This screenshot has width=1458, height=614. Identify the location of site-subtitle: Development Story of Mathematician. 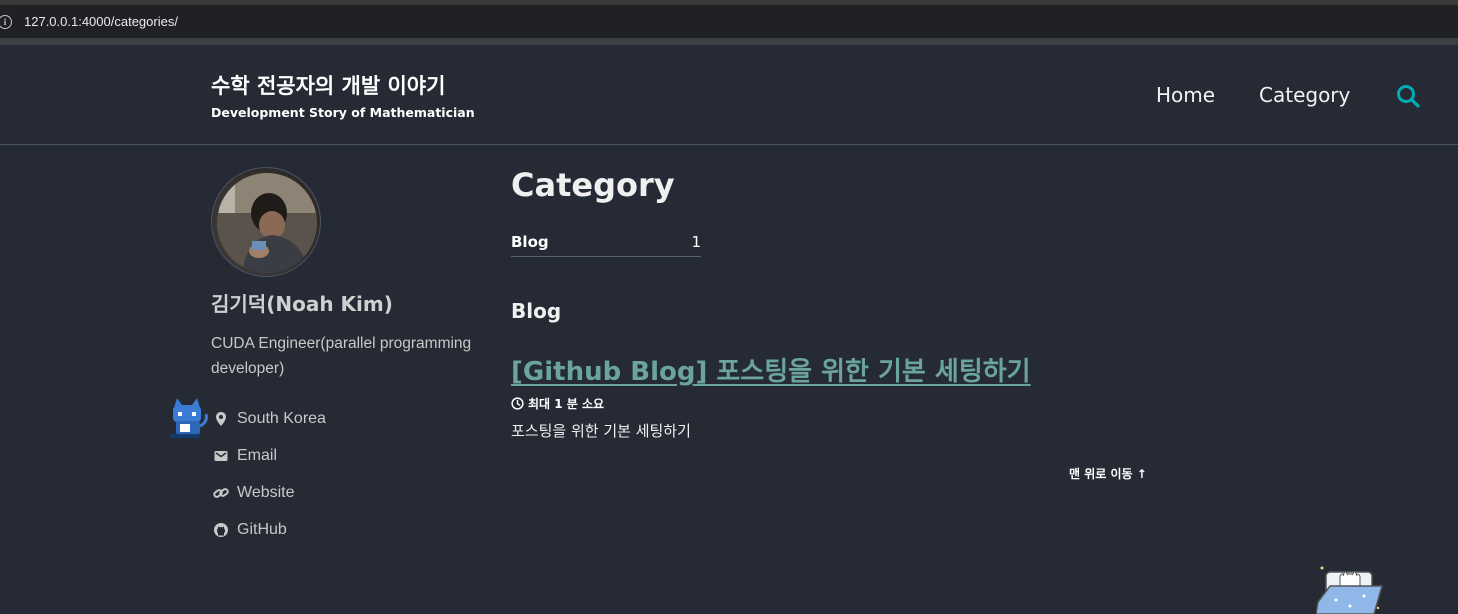
(343, 112).